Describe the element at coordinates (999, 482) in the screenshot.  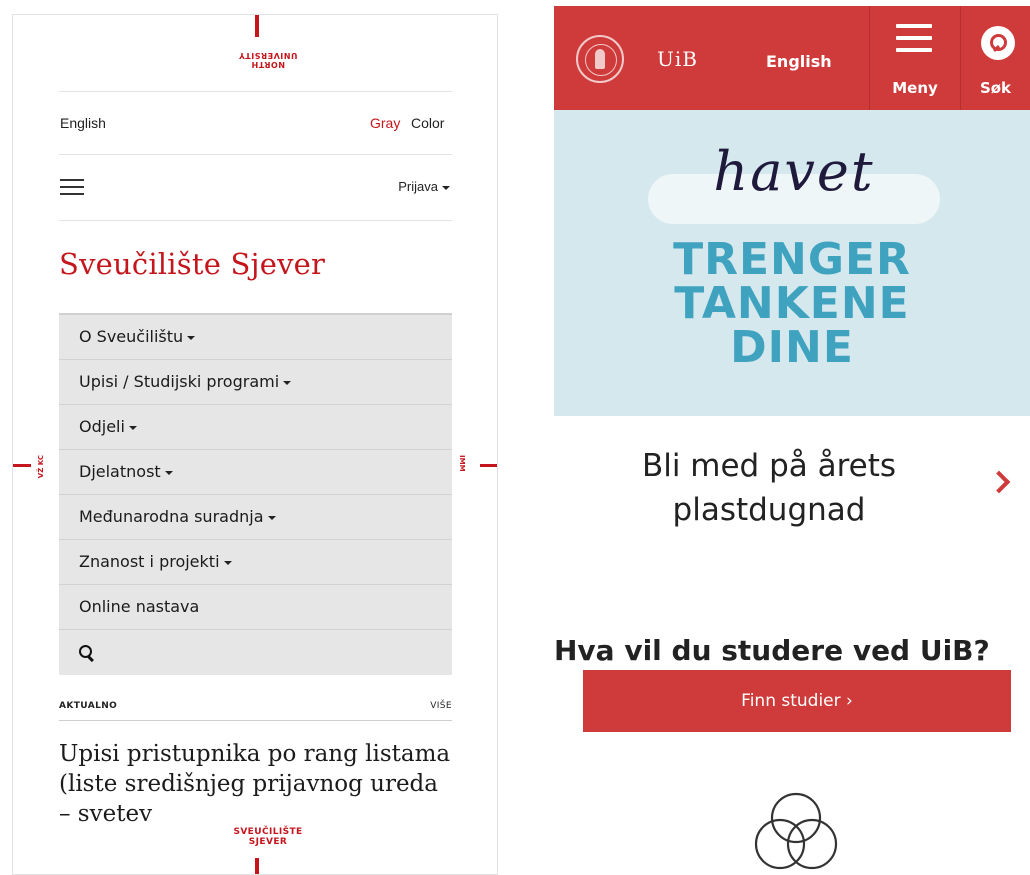
I see `chevron-right-icon` at that location.